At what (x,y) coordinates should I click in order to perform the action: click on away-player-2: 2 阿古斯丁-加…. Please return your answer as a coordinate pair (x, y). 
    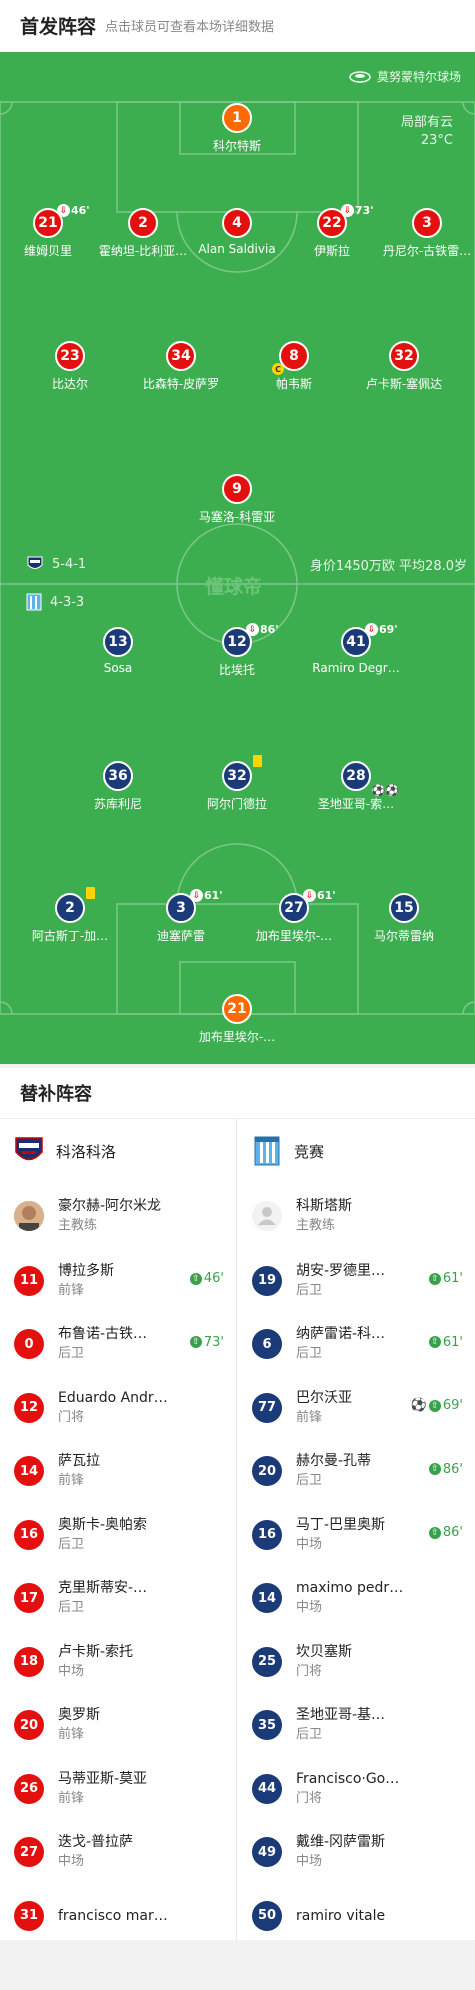
    Looking at the image, I should click on (70, 915).